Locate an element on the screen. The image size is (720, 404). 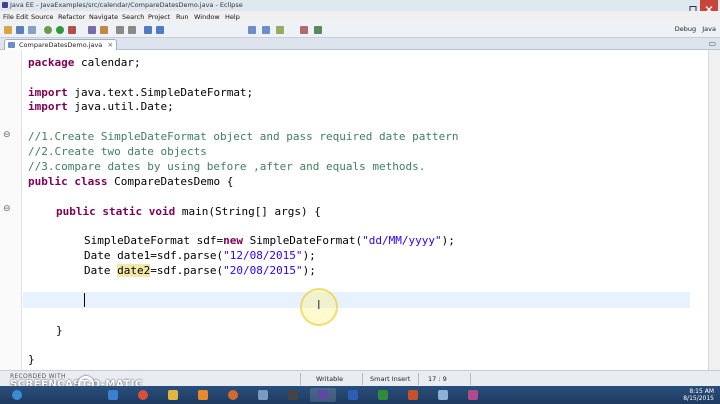
ibeam-cursor-icon: I is located at coordinates (319, 305).